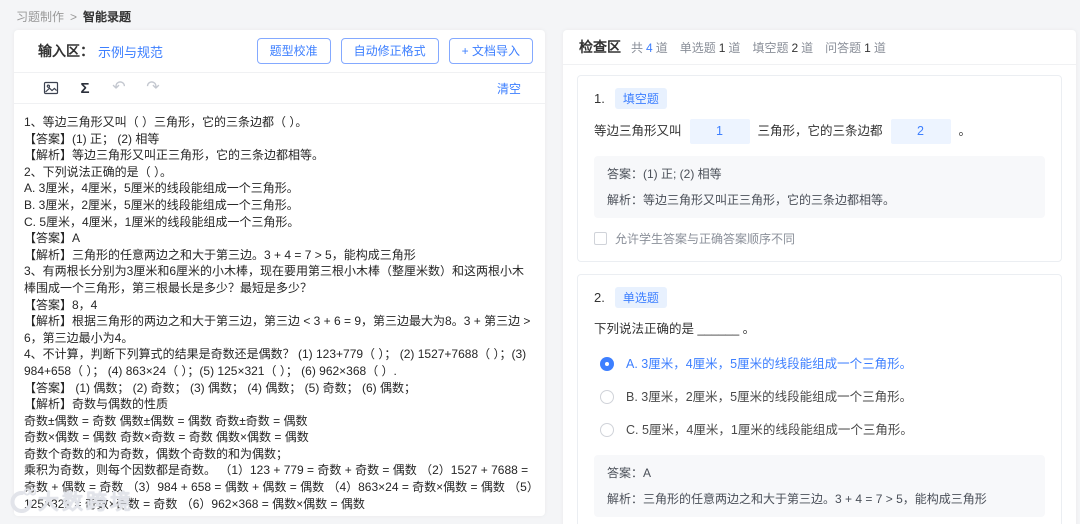  I want to click on check-panel-header: 检查区 共4道 单选题 1 道 填空题 2 道 问答题 1 道, so click(819, 47).